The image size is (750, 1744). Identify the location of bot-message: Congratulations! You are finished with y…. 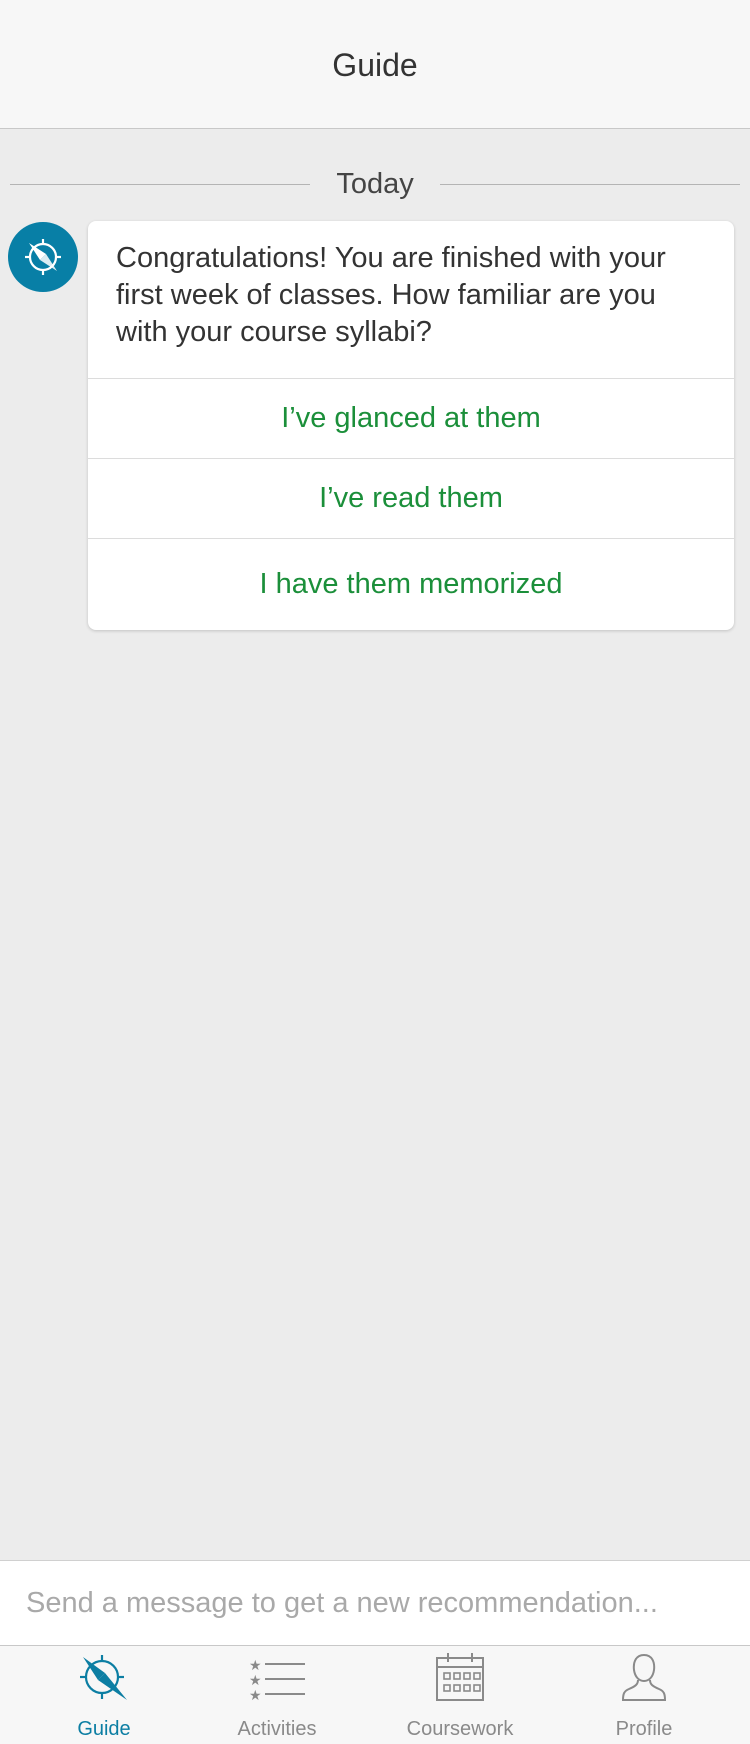
(411, 300).